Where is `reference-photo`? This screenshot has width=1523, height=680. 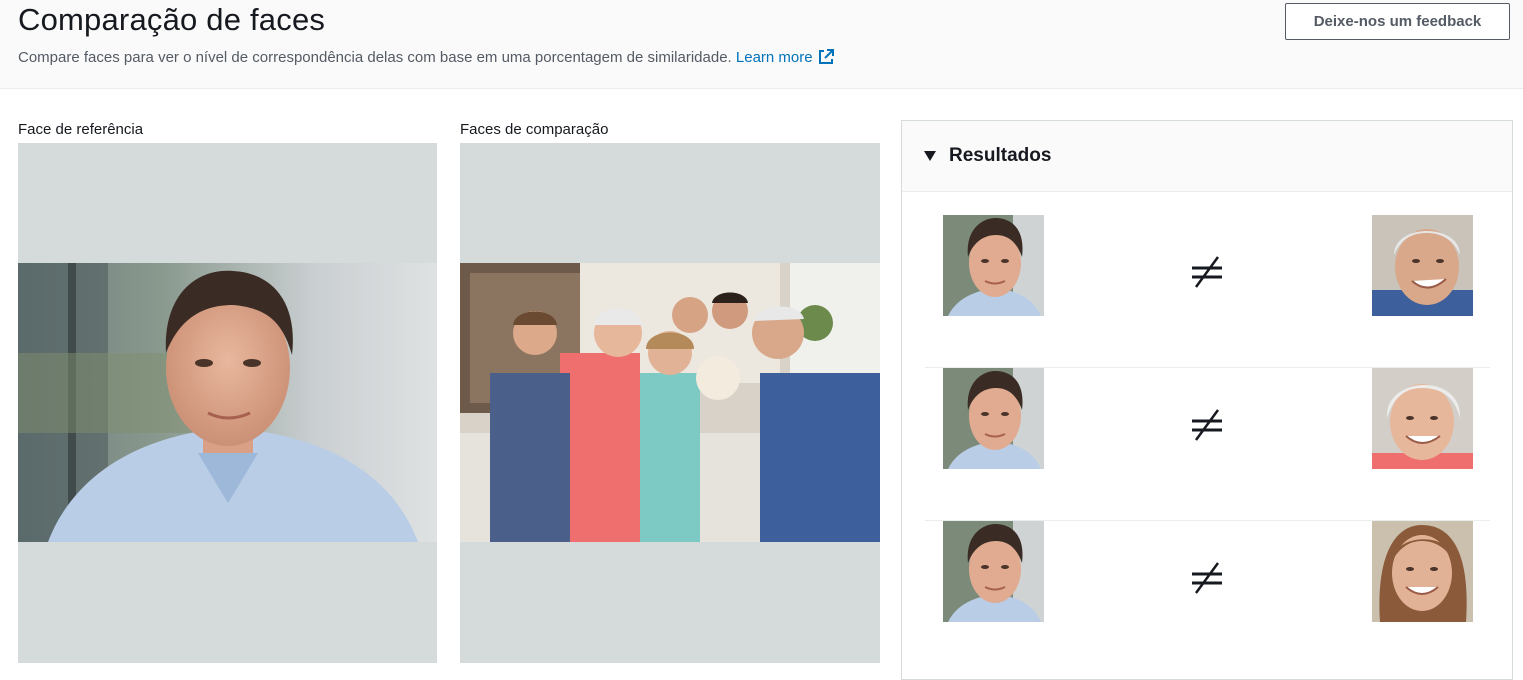
reference-photo is located at coordinates (227, 402).